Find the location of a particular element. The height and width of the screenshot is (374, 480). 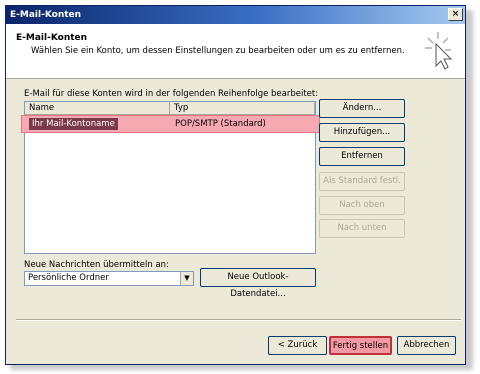

window-title: E-Mail-Konten is located at coordinates (46, 15).